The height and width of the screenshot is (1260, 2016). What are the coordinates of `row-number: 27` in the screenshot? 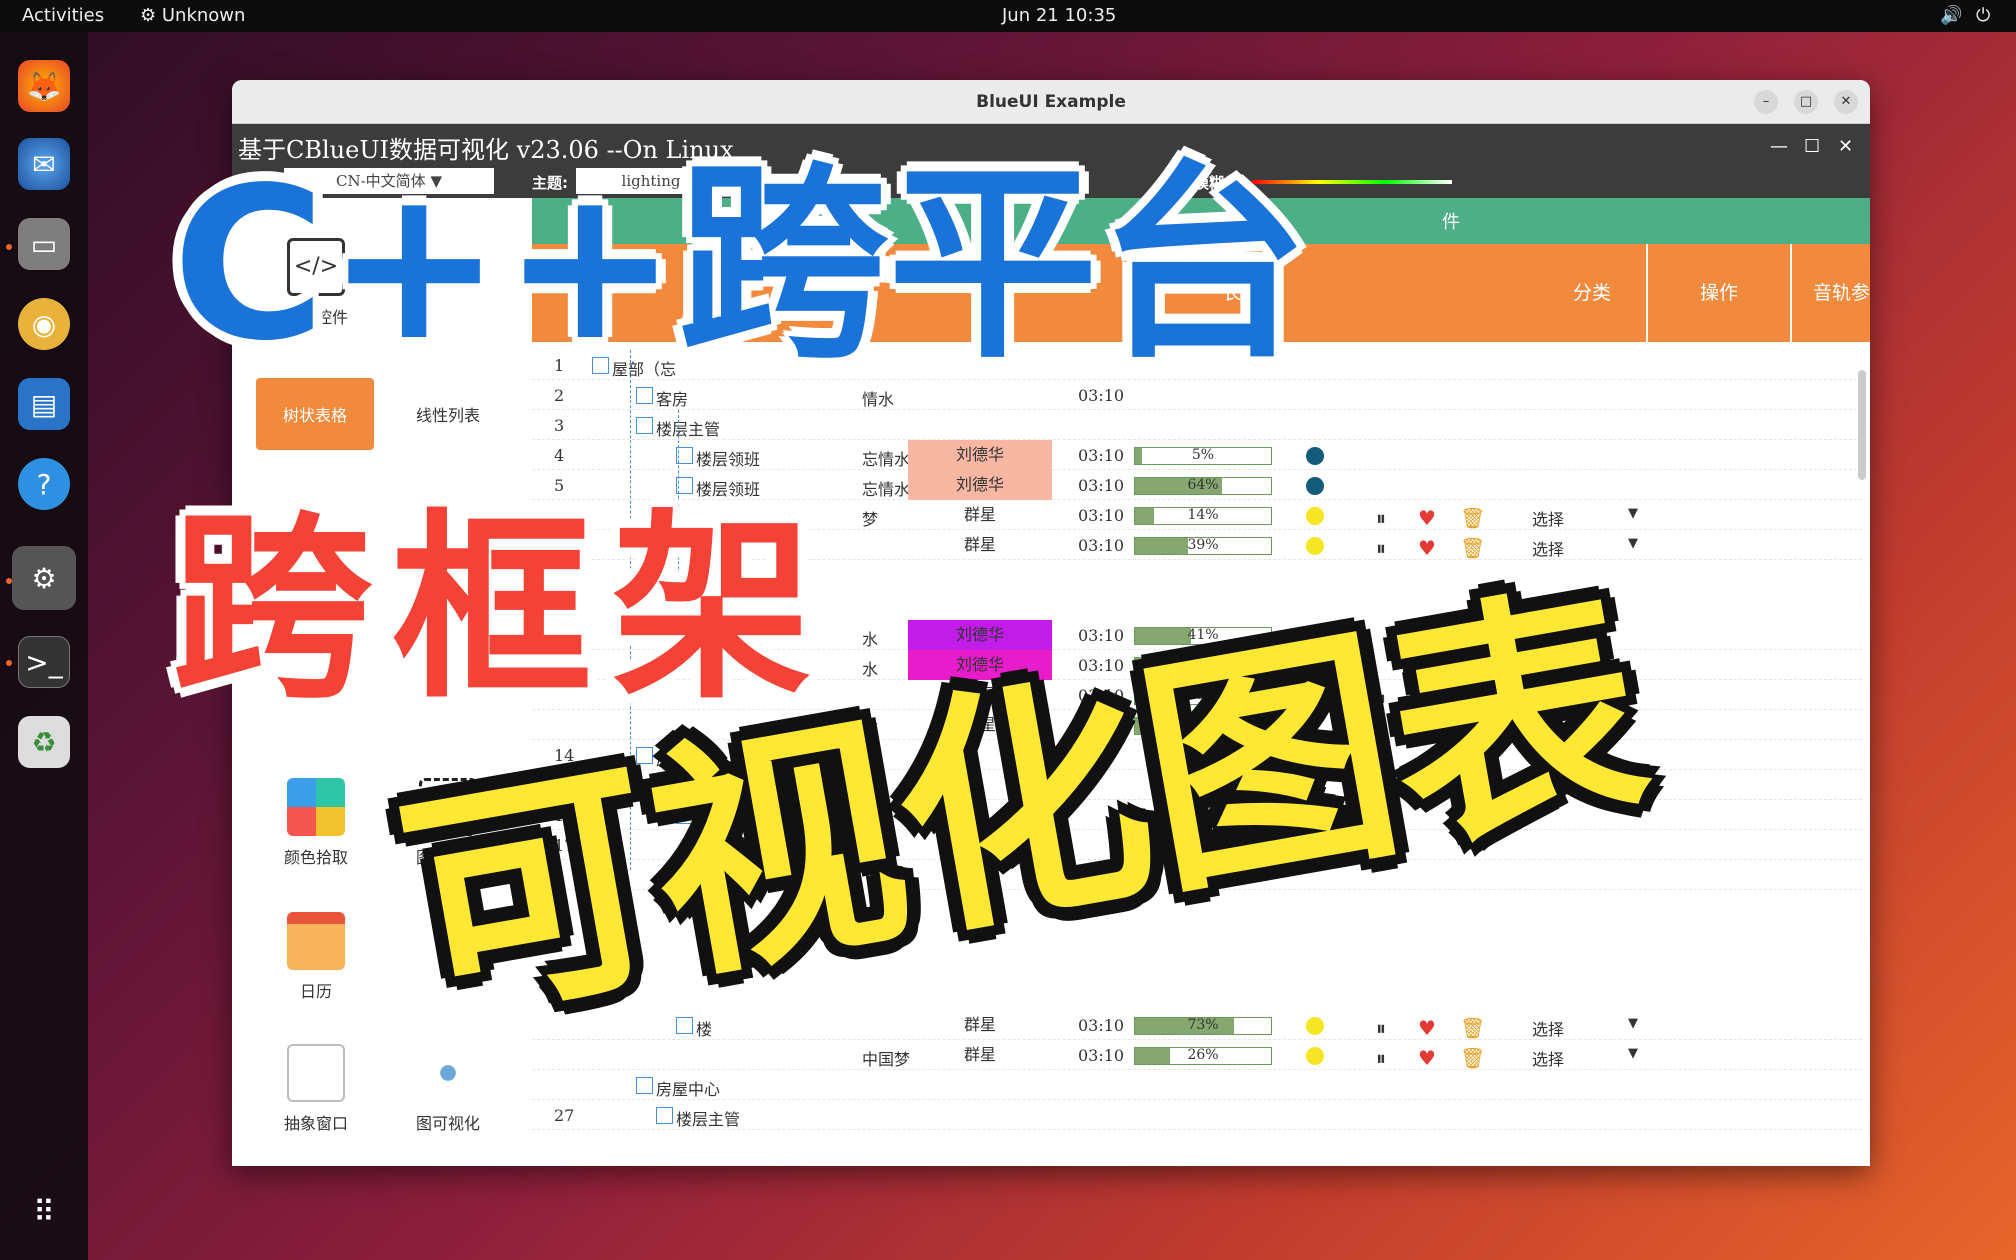 It's located at (564, 1115).